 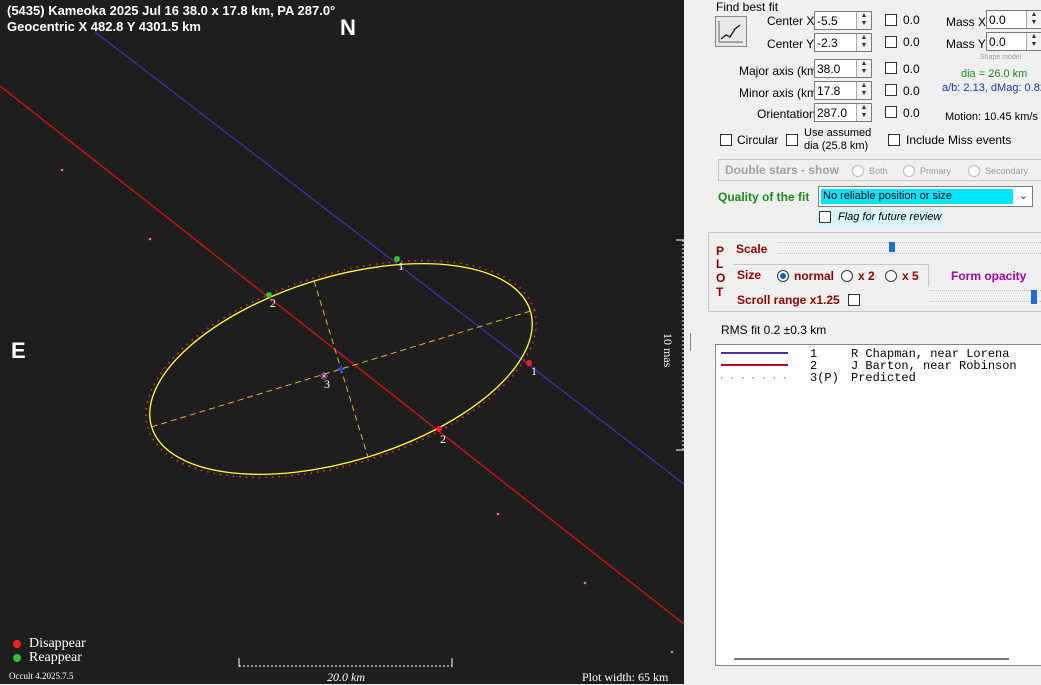 I want to click on both-label: Both, so click(x=878, y=171).